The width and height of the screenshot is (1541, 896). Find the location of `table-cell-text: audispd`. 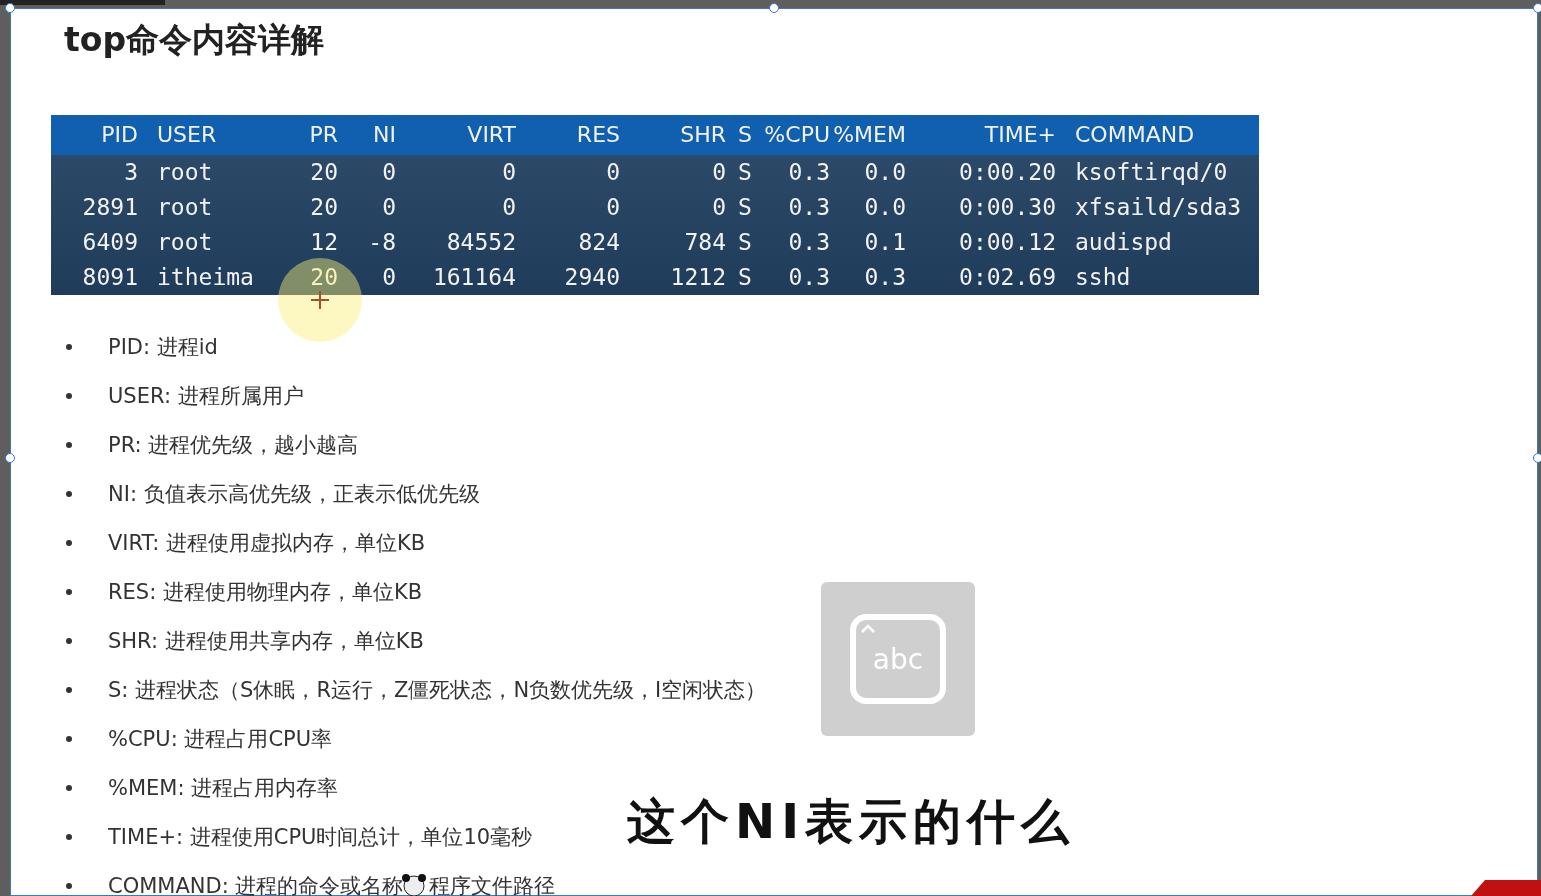

table-cell-text: audispd is located at coordinates (1123, 242).